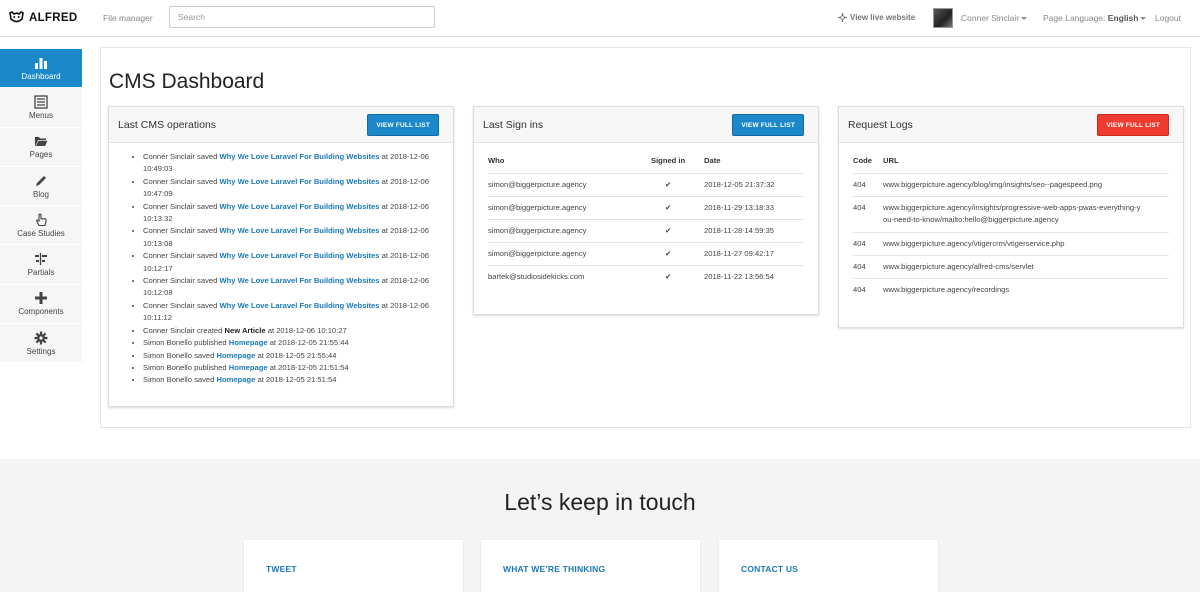 This screenshot has width=1200, height=592. I want to click on alfred-logo-icon, so click(16, 17).